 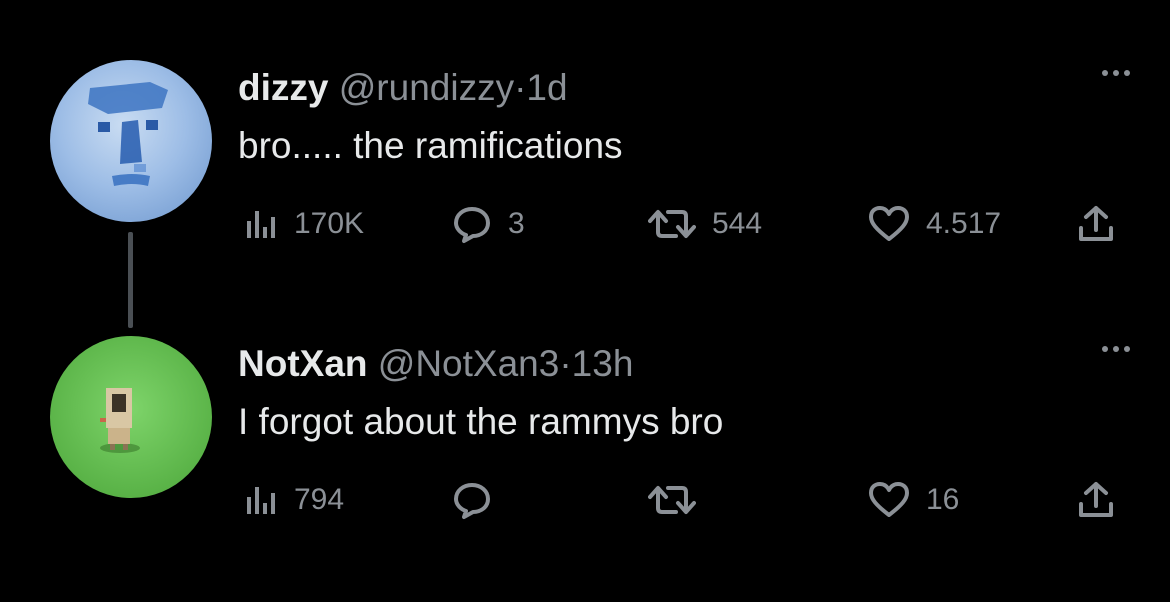 I want to click on views-count: 794, so click(x=319, y=499).